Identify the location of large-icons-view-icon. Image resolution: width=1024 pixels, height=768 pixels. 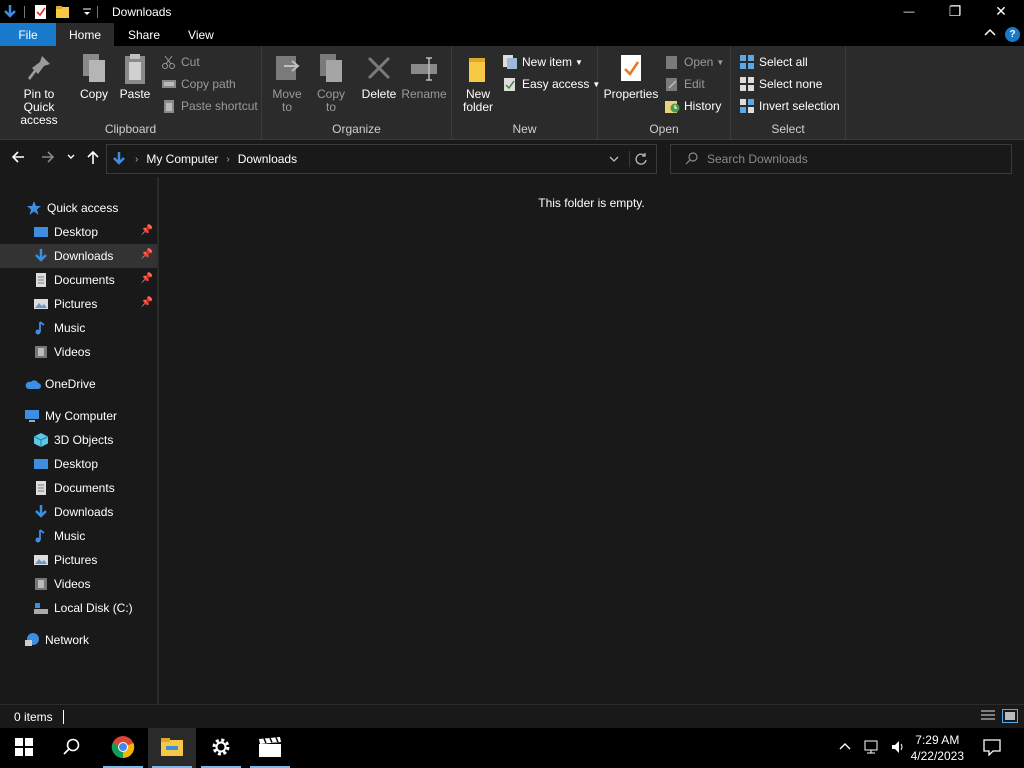
(1010, 716).